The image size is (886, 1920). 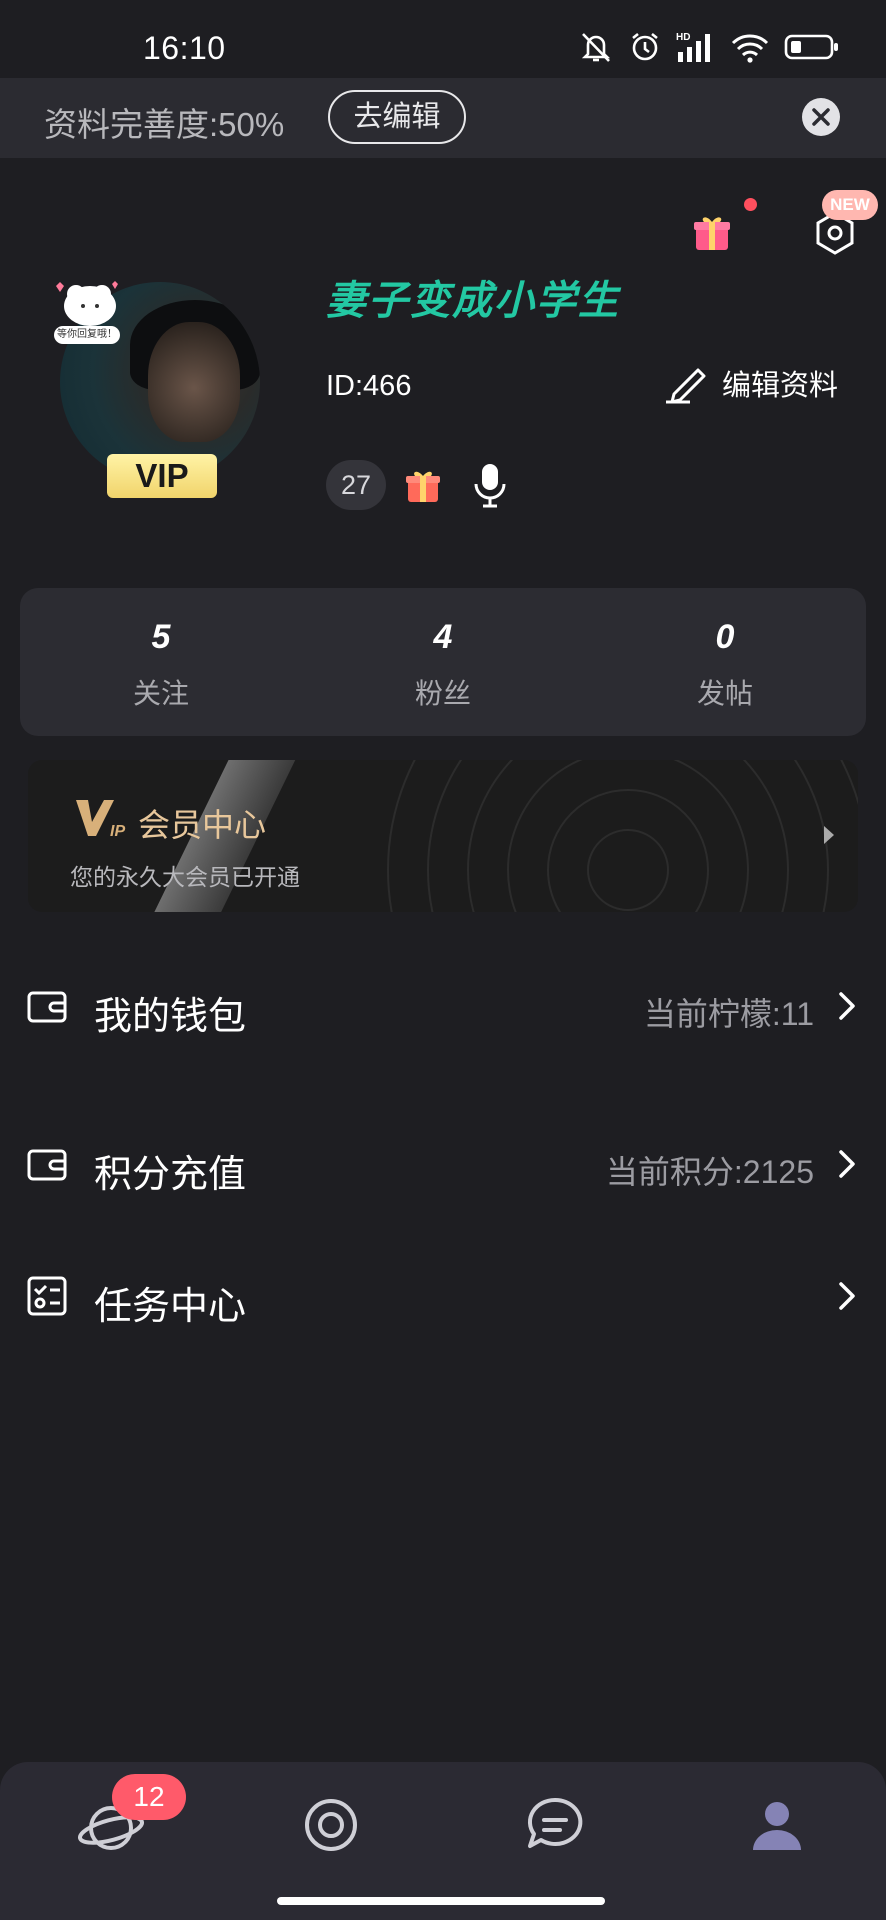 I want to click on notification-dot, so click(x=750, y=204).